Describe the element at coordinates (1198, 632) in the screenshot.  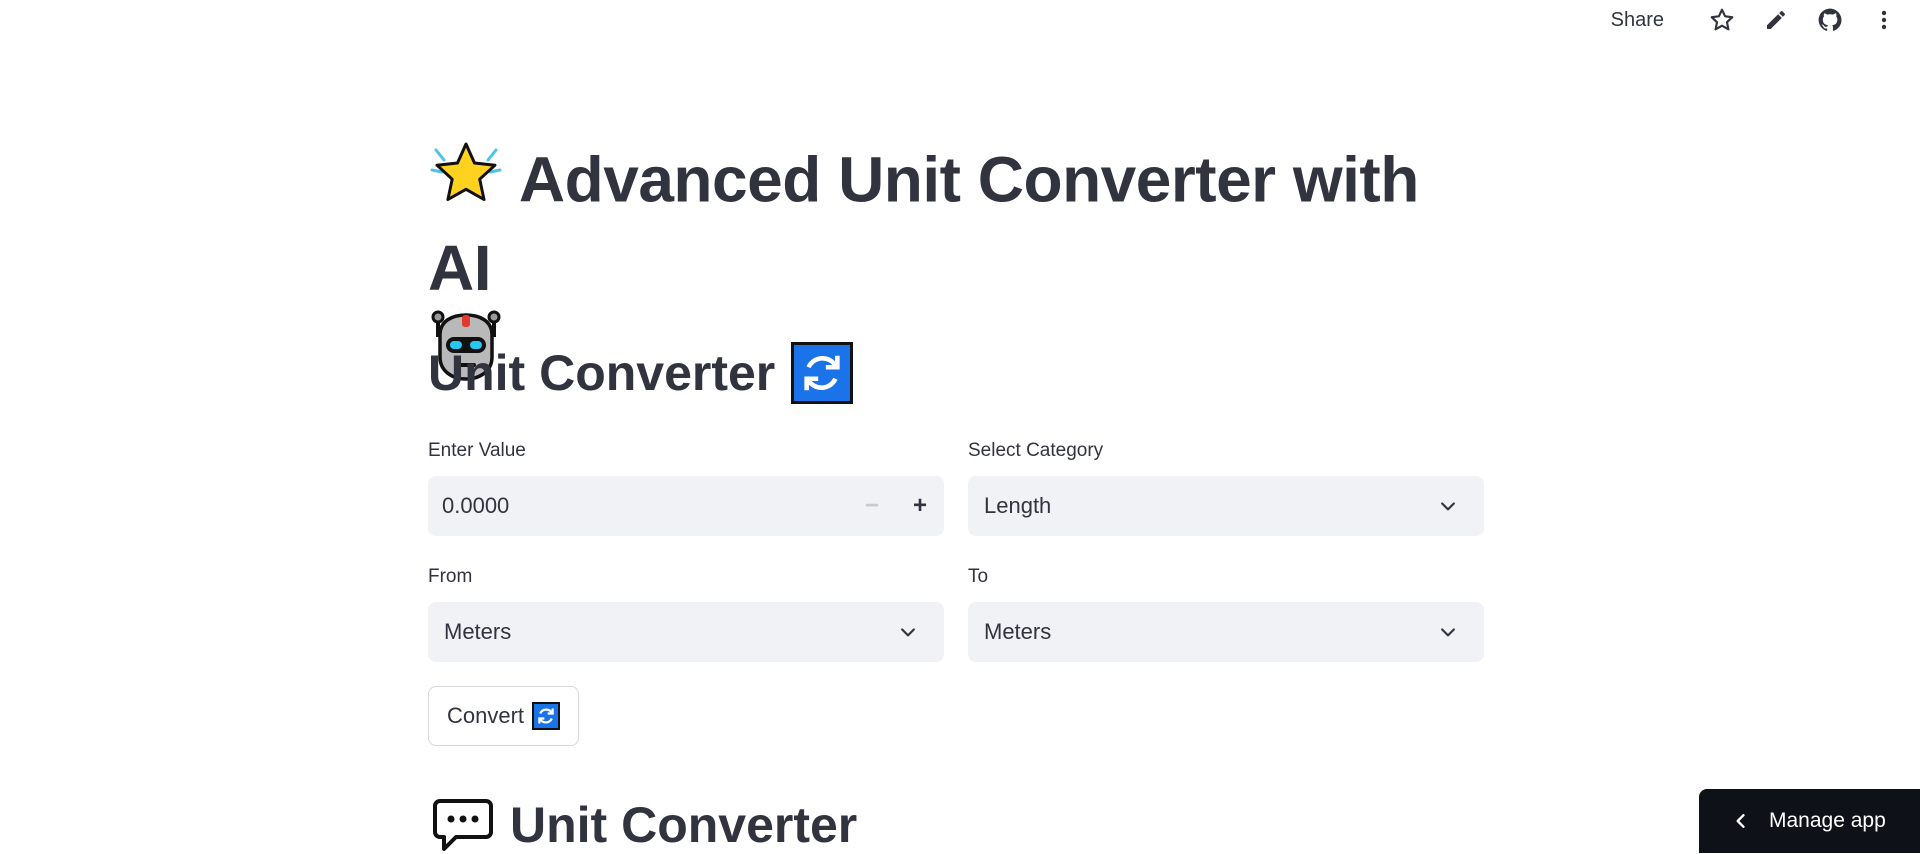
I see `to-selected-value: Meters` at that location.